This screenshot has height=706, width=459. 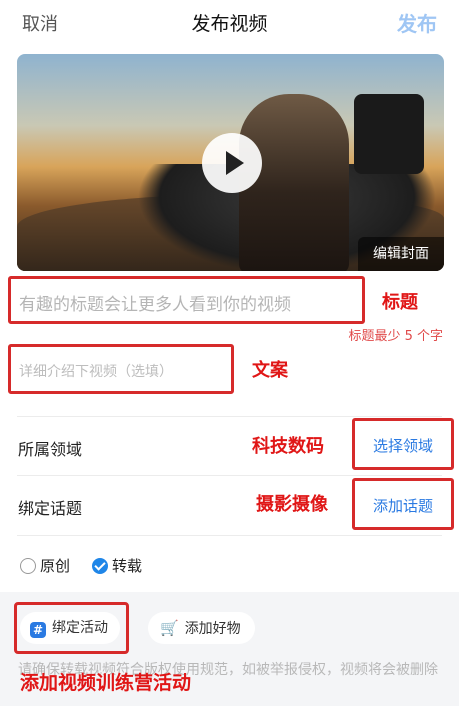 I want to click on select-domain-label: 选择领域, so click(x=402, y=446).